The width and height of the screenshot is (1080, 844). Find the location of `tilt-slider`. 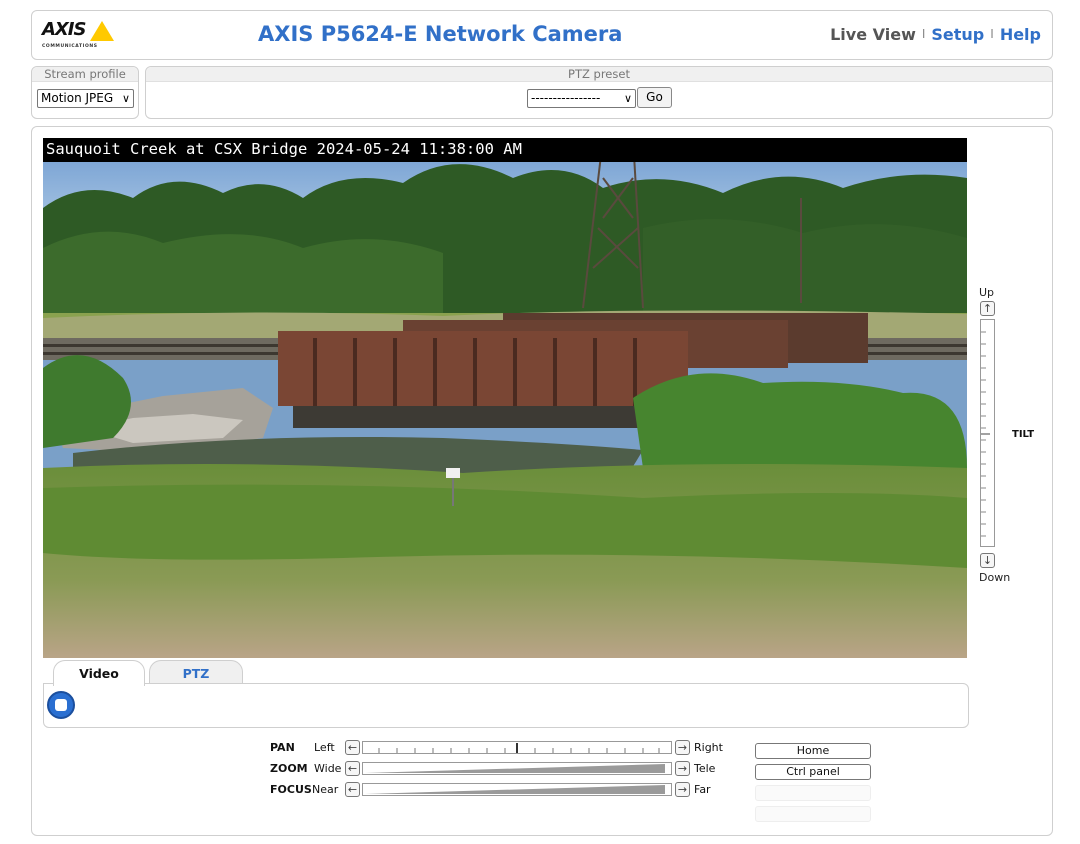

tilt-slider is located at coordinates (987, 433).